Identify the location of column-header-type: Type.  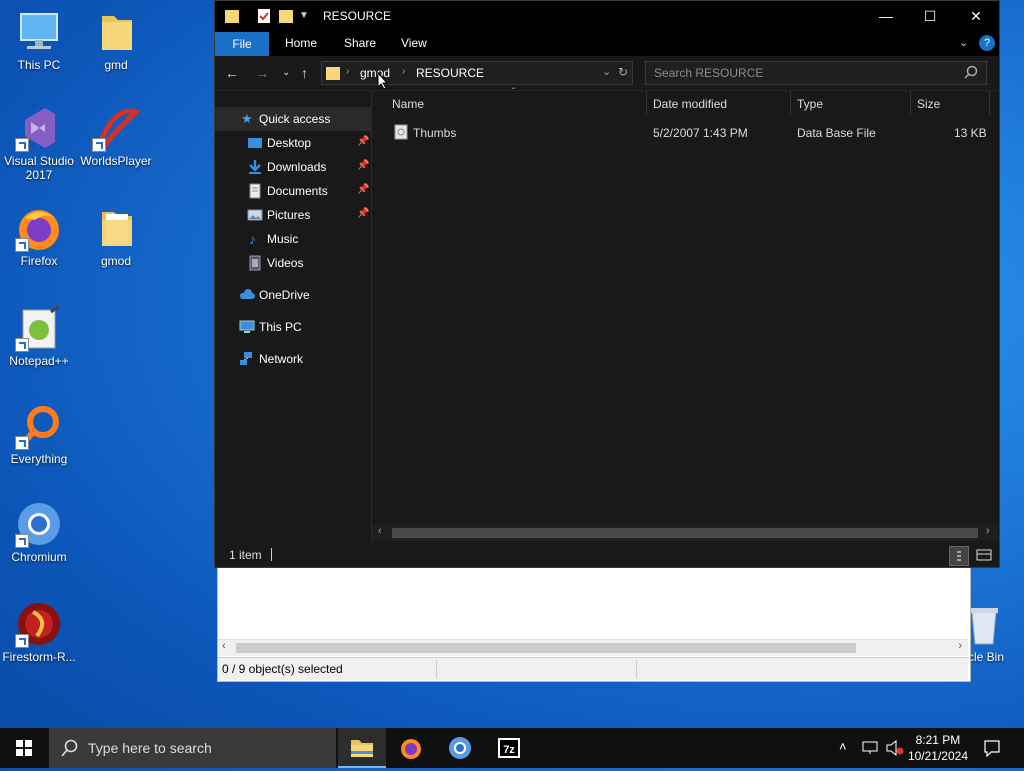
(810, 104).